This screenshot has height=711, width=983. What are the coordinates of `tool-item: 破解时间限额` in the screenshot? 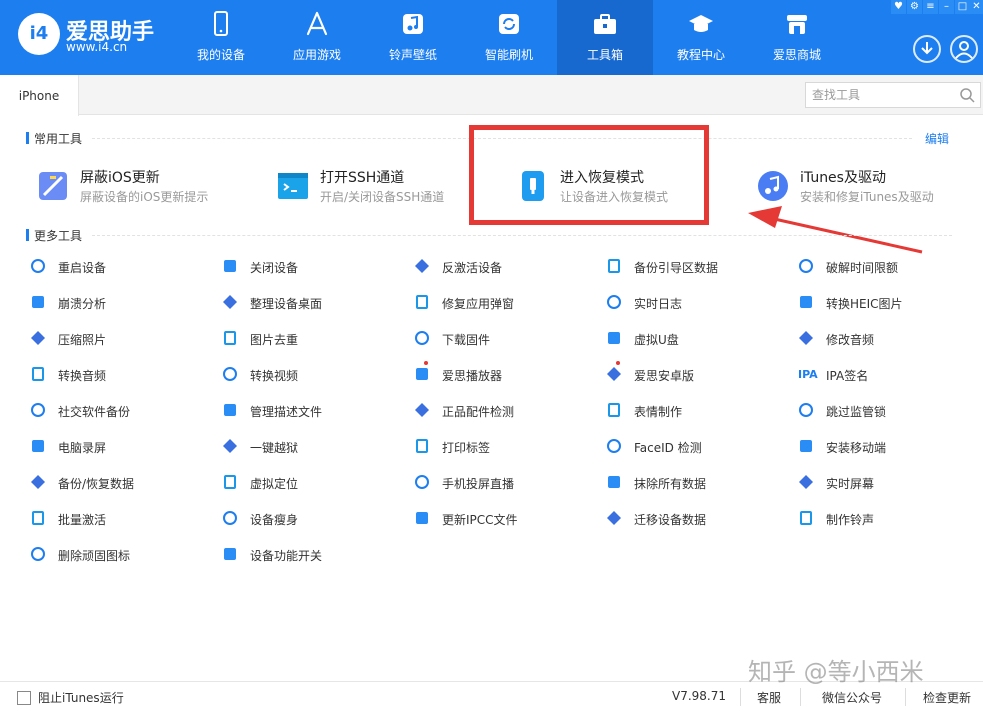 It's located at (888, 267).